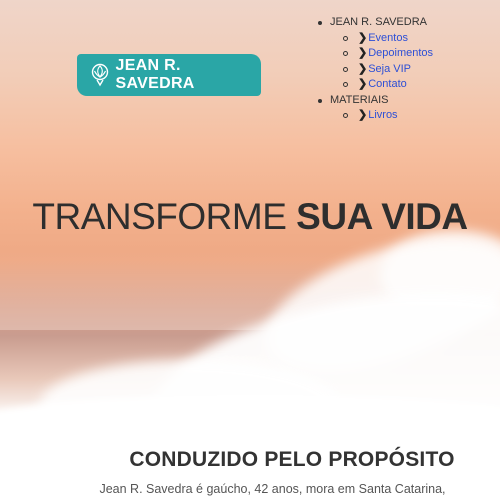  What do you see at coordinates (159, 216) in the screenshot?
I see `headline-light: TRANSFORME` at bounding box center [159, 216].